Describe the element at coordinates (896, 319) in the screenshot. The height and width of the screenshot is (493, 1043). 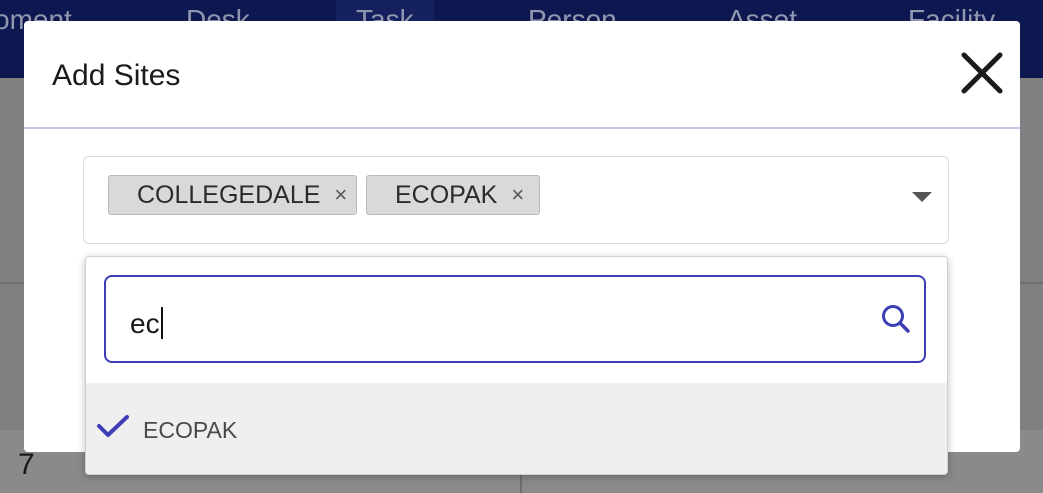
I see `search-icon` at that location.